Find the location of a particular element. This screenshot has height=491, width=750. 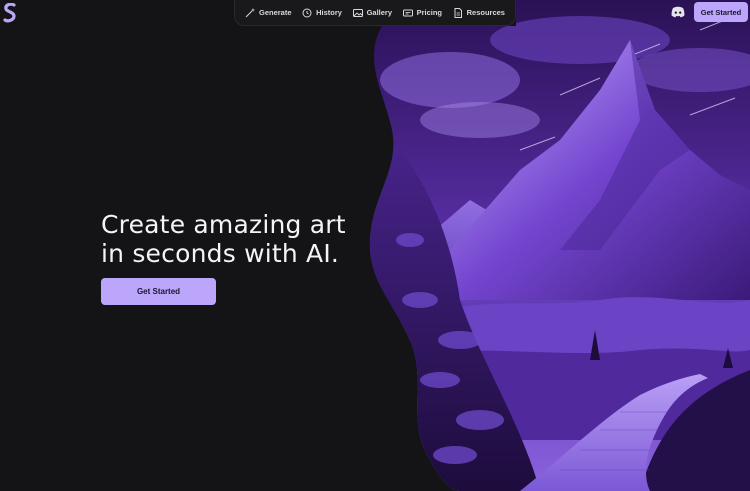

s-logo-icon is located at coordinates (10, 13).